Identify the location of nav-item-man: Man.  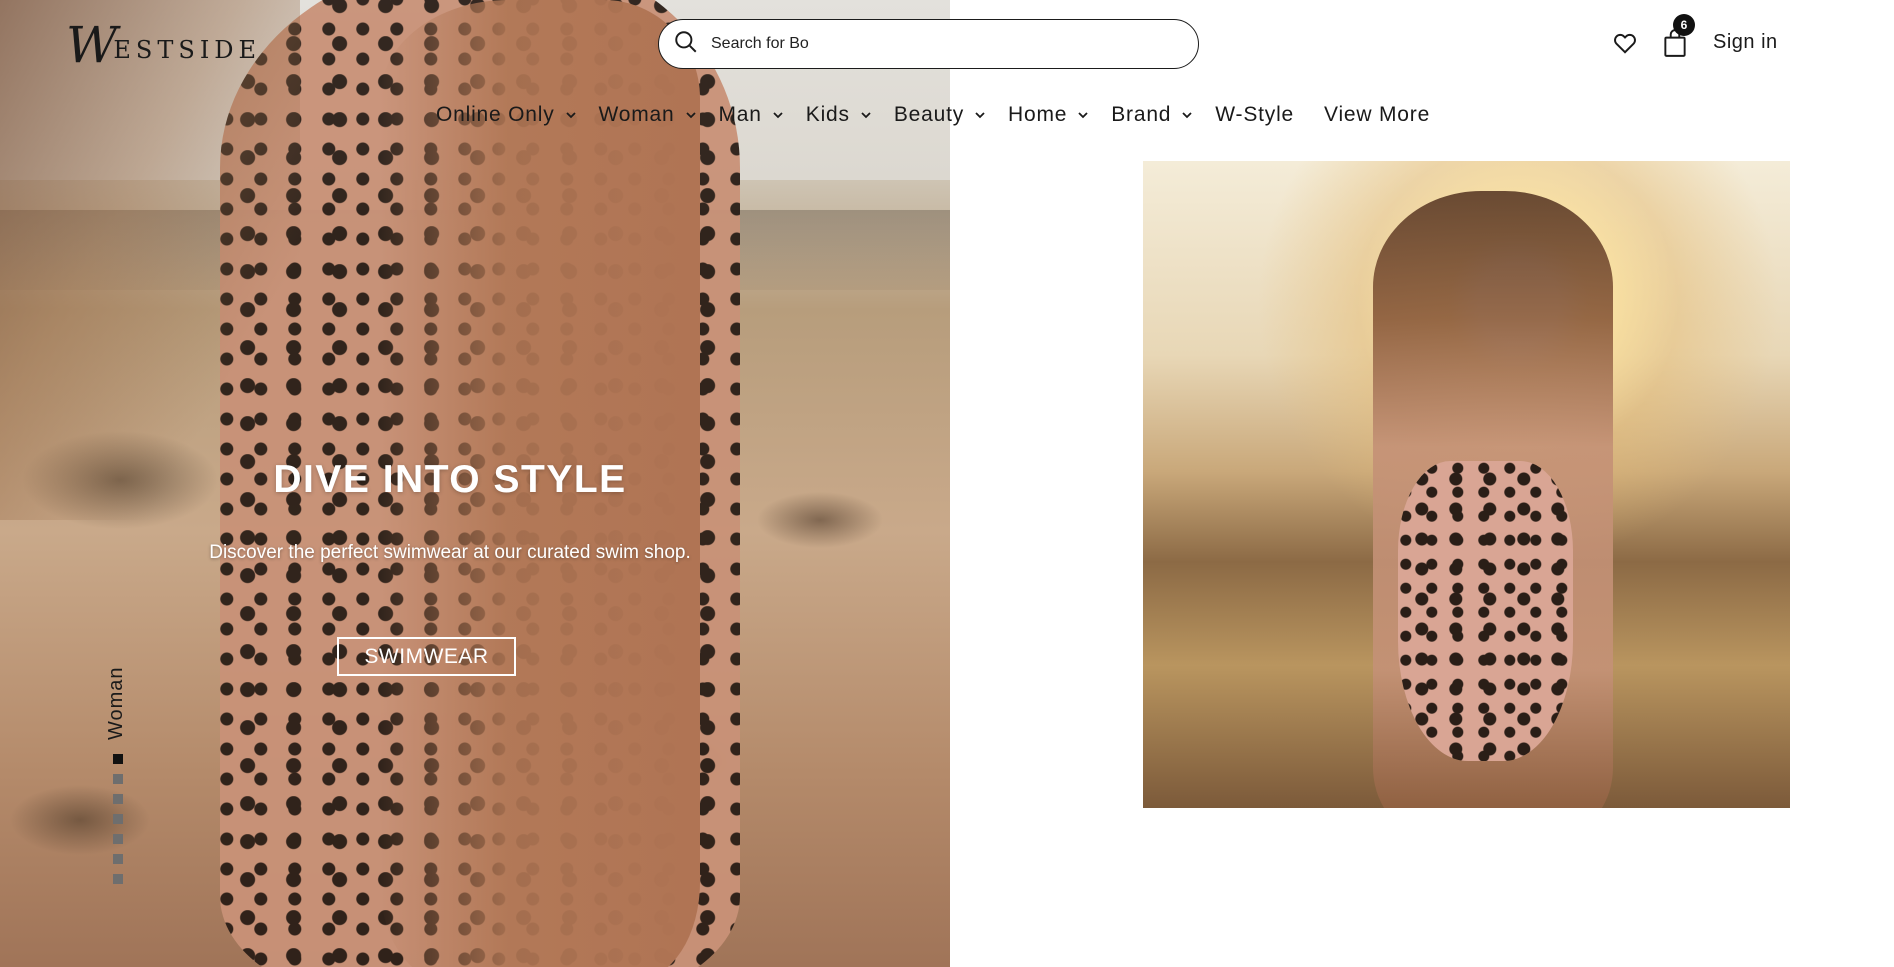
(751, 115).